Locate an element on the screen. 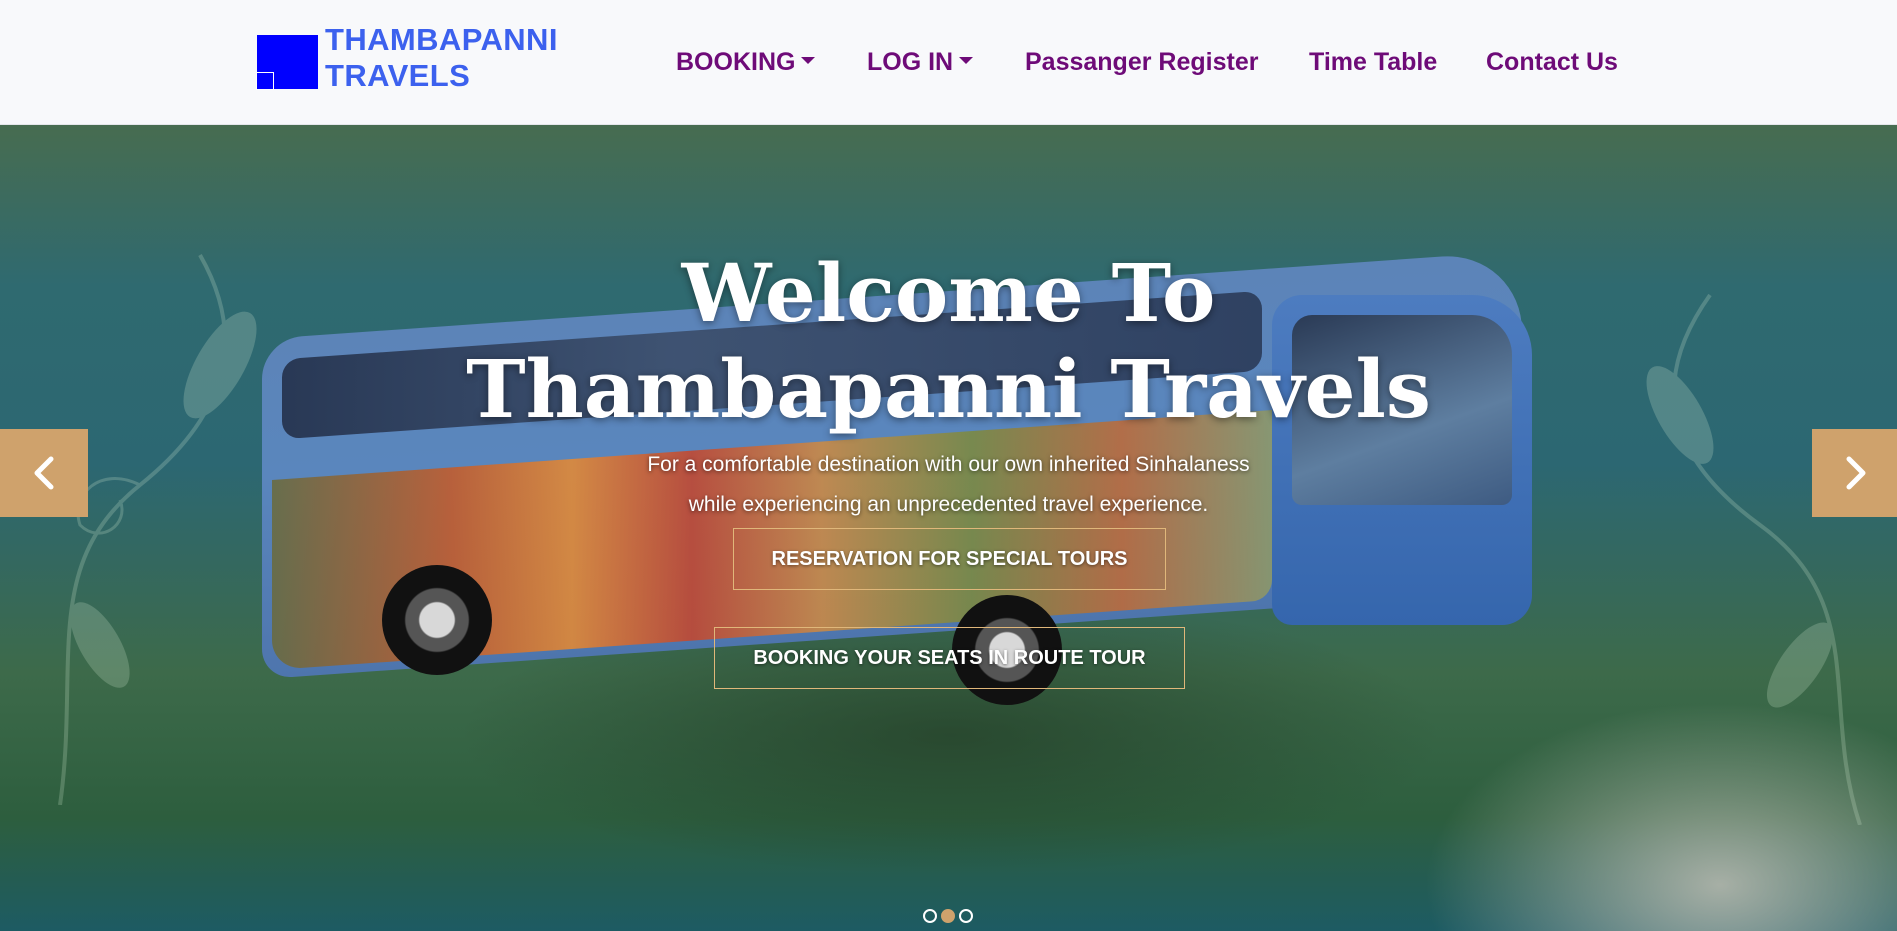 The image size is (1897, 931). nav-item-contact-us: Contact Us is located at coordinates (1552, 62).